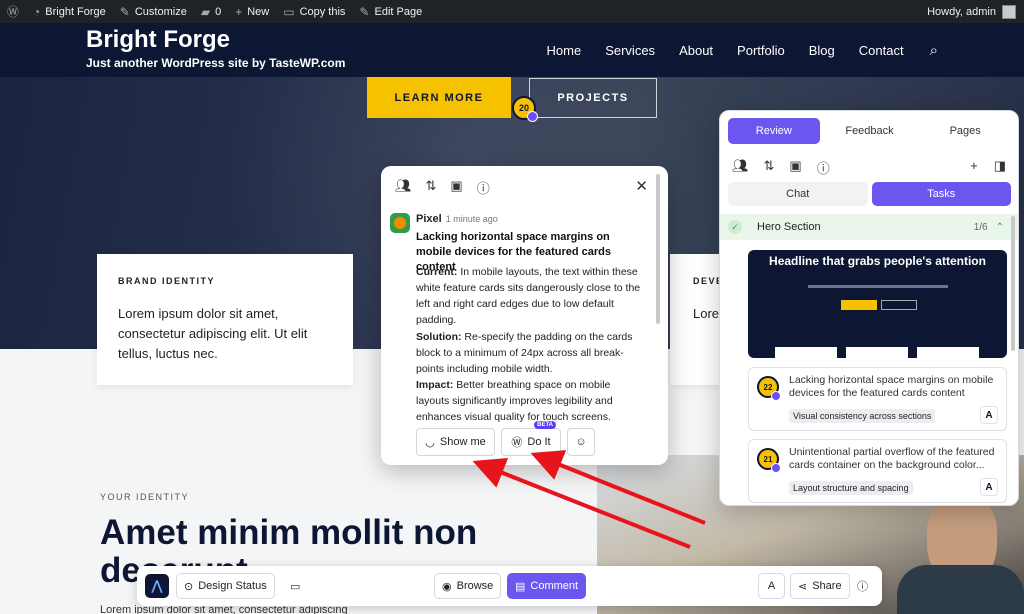 Image resolution: width=1024 pixels, height=614 pixels. I want to click on task-tag: Visual consistency across sections, so click(862, 416).